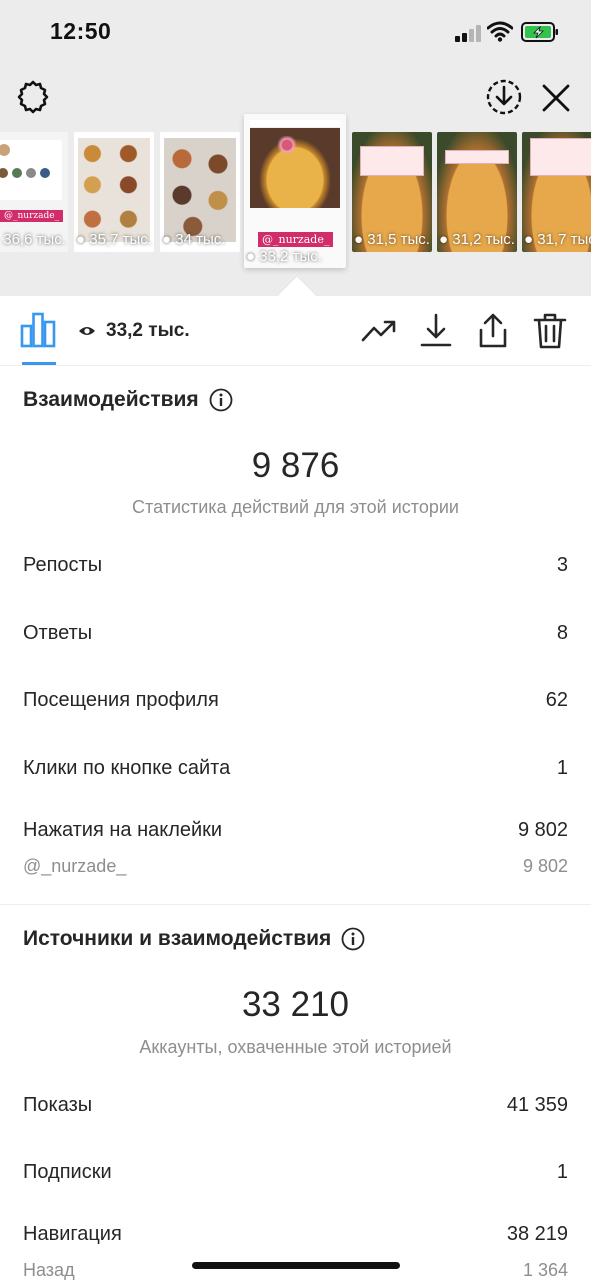 Image resolution: width=591 pixels, height=1280 pixels. What do you see at coordinates (295, 830) in the screenshot?
I see `metric-row-sticker-taps: Нажатия на наклейки 9 802` at bounding box center [295, 830].